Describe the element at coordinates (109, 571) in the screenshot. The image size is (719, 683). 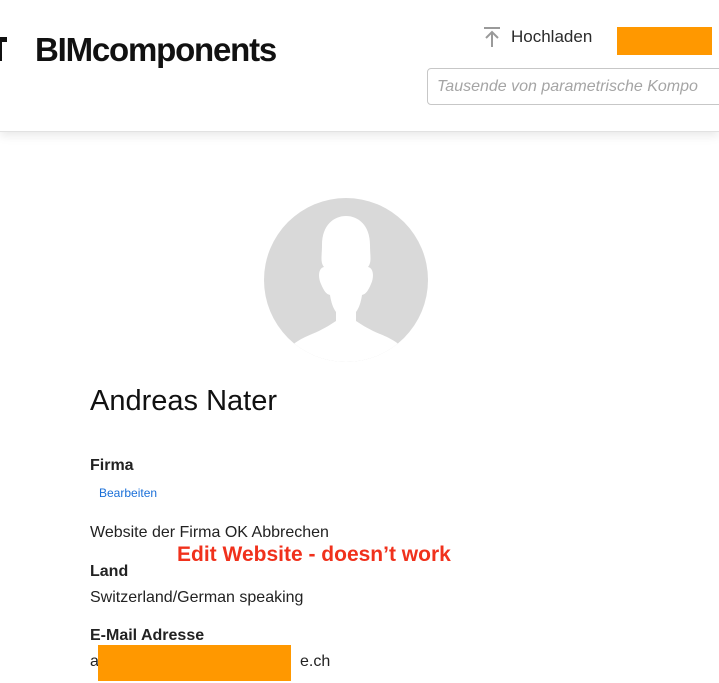
I see `country-label: Land` at that location.